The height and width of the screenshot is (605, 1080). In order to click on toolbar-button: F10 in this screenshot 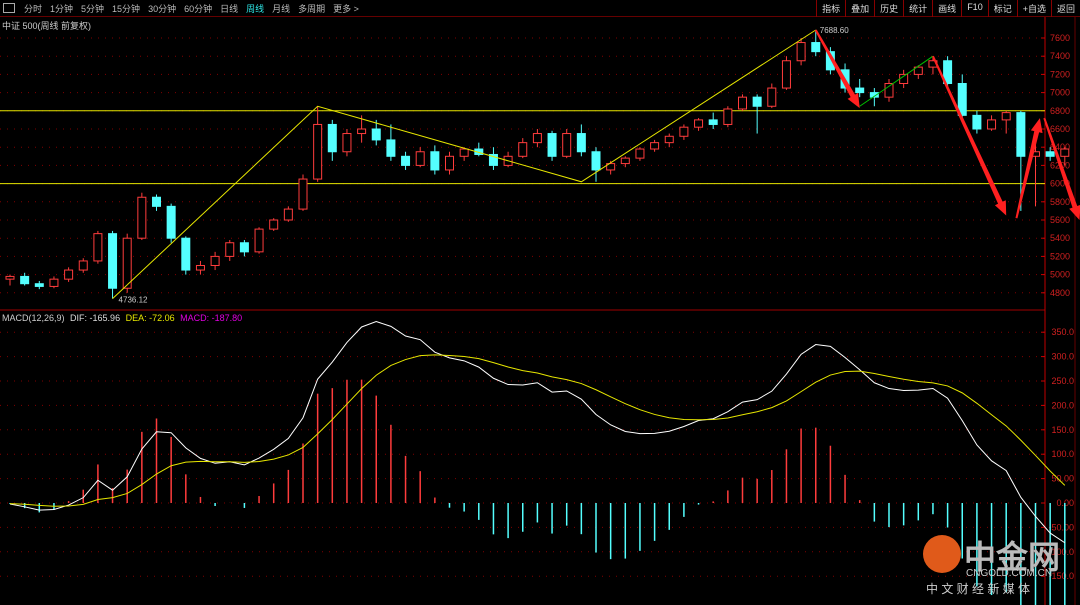, I will do `click(974, 8)`.